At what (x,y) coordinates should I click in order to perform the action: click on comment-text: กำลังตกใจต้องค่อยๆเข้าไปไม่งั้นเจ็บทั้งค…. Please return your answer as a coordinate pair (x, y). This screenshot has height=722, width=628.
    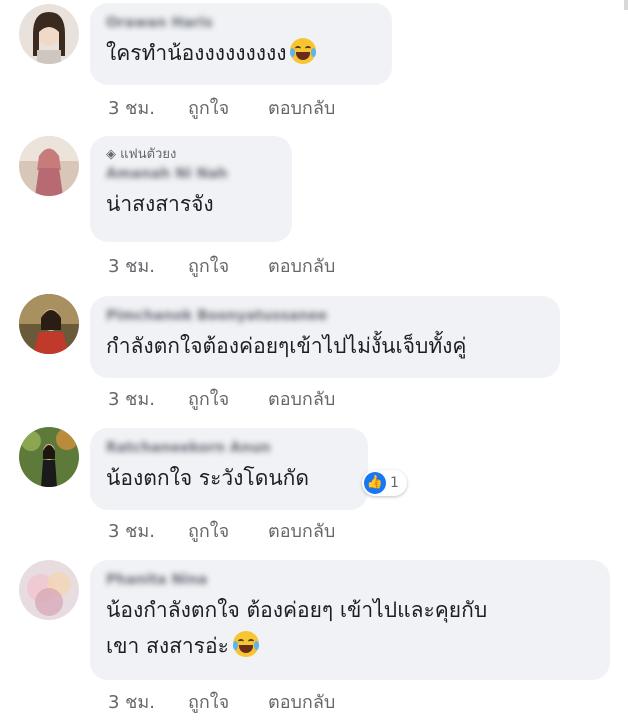
    Looking at the image, I should click on (286, 346).